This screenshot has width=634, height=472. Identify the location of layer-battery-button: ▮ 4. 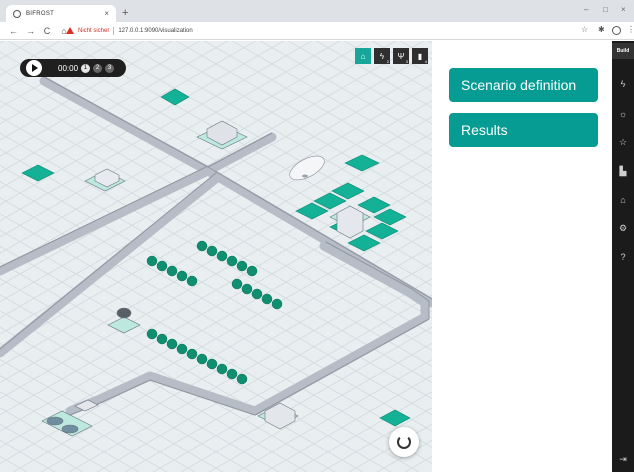
(420, 56).